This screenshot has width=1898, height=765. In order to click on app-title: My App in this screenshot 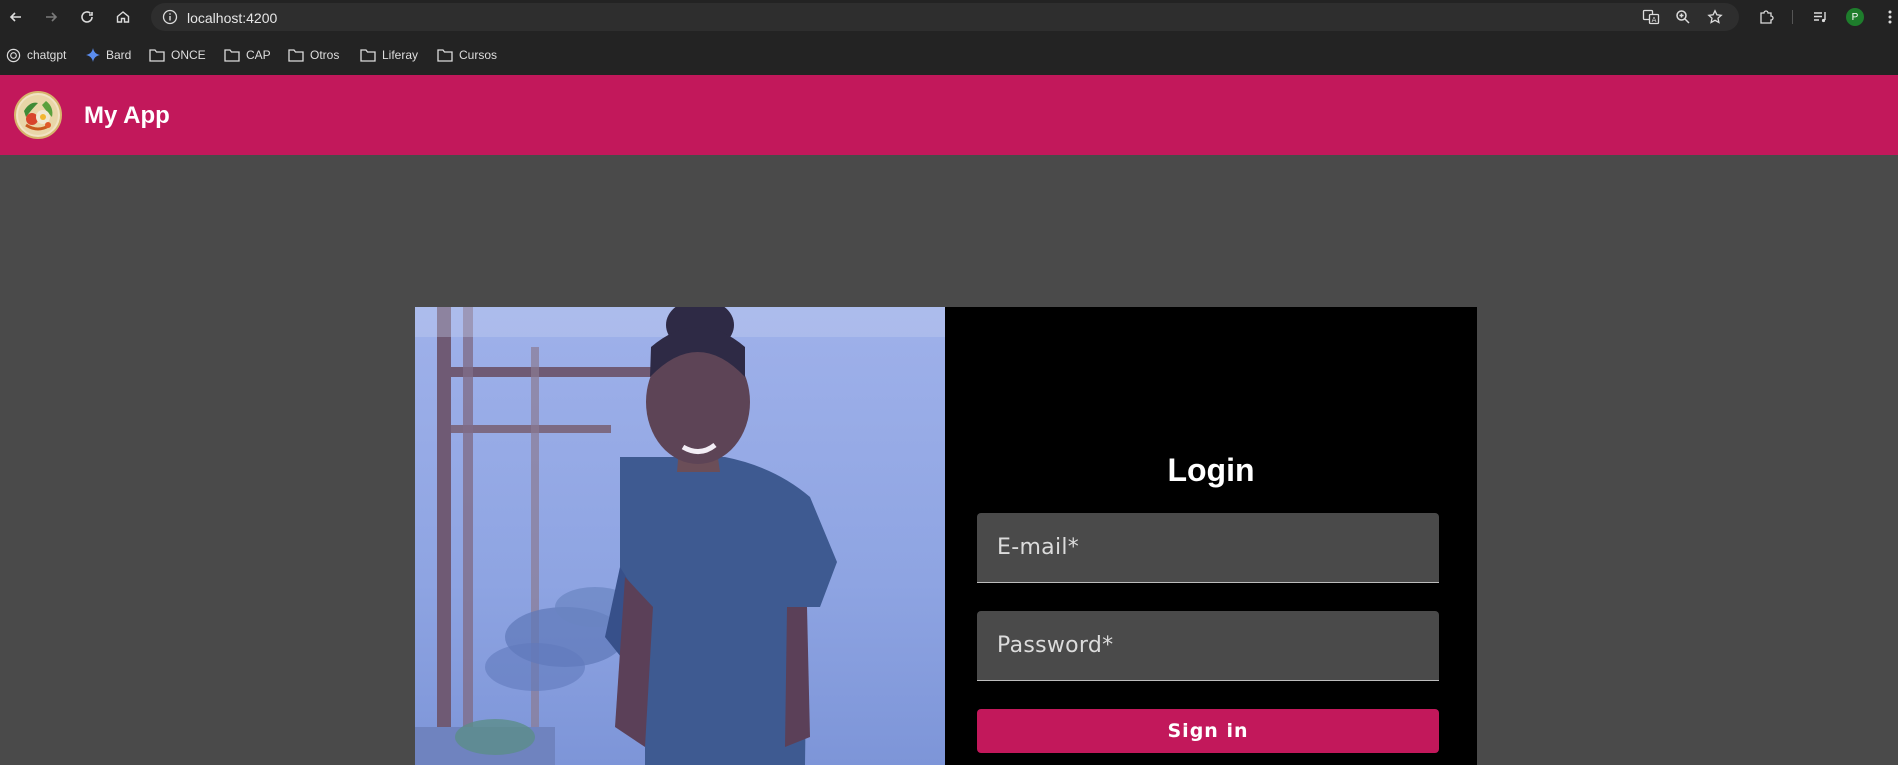, I will do `click(127, 115)`.